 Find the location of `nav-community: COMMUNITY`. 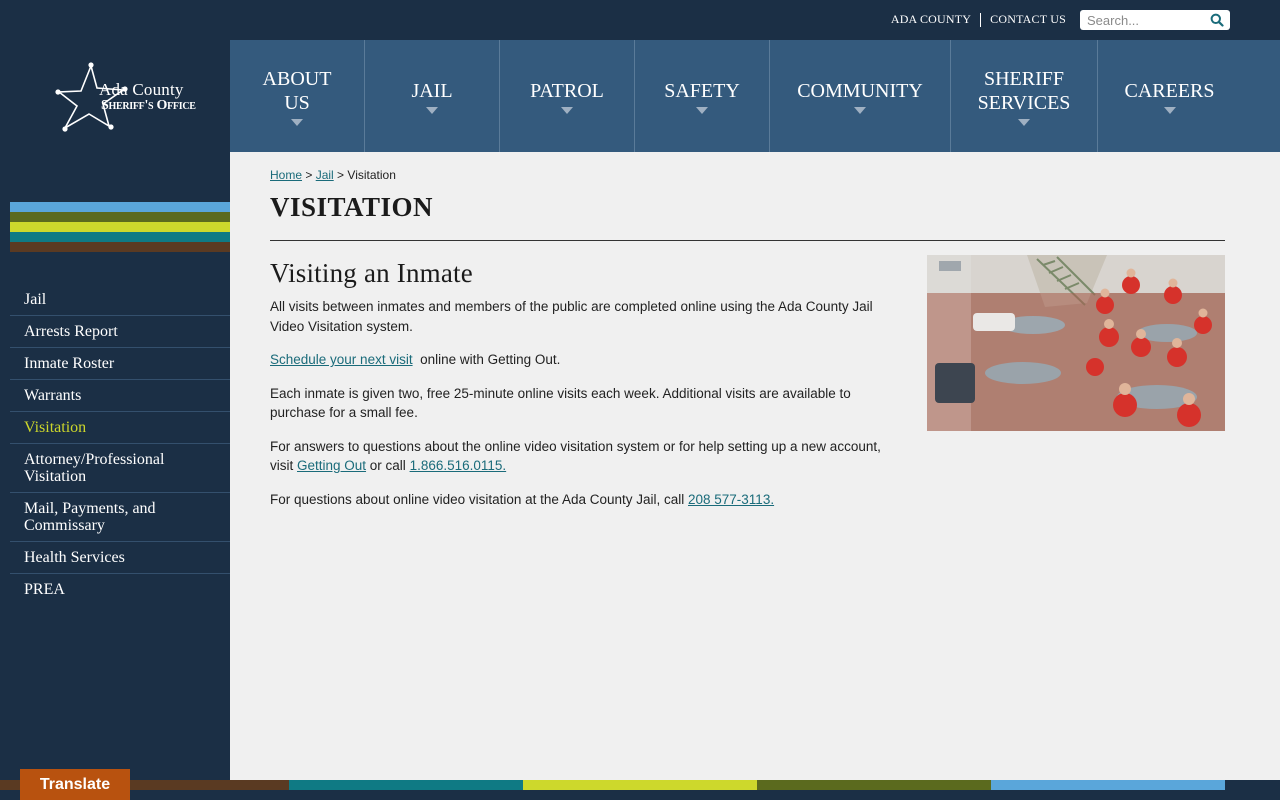

nav-community: COMMUNITY is located at coordinates (860, 96).